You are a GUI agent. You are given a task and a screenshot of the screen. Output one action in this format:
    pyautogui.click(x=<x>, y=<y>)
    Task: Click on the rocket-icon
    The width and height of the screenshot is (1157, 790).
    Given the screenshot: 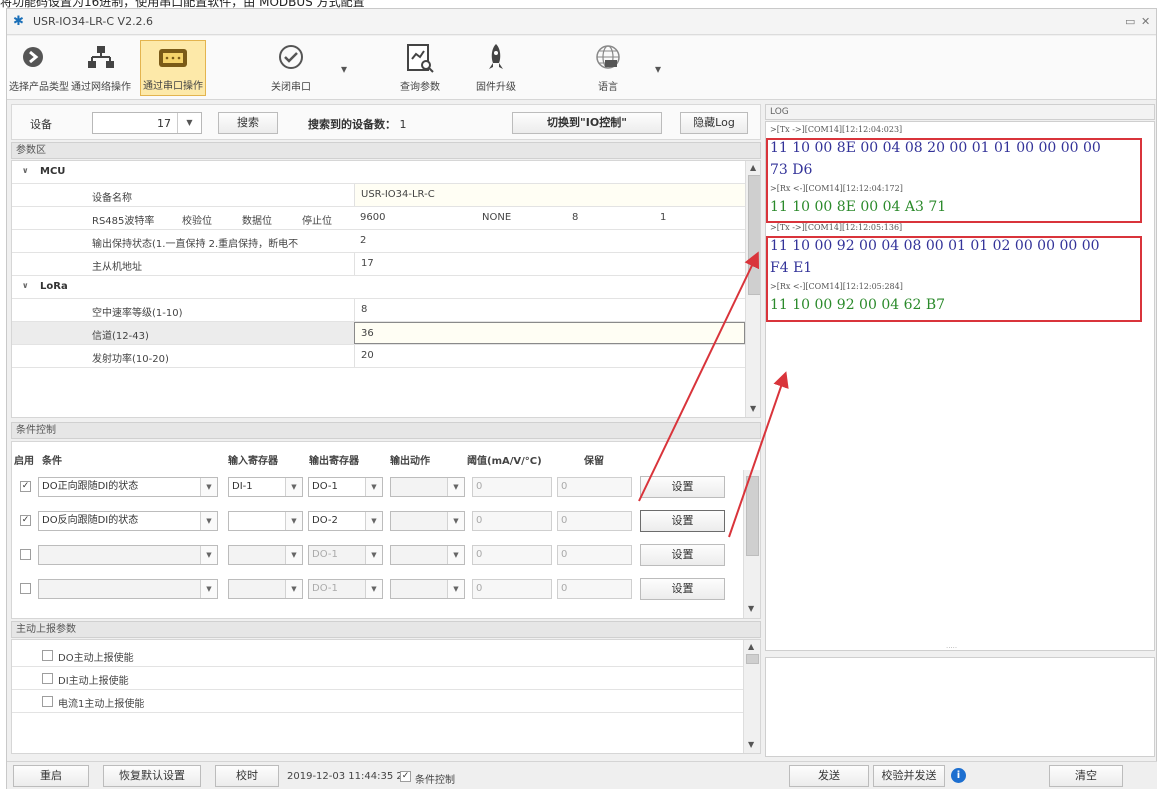 What is the action you would take?
    pyautogui.click(x=496, y=58)
    